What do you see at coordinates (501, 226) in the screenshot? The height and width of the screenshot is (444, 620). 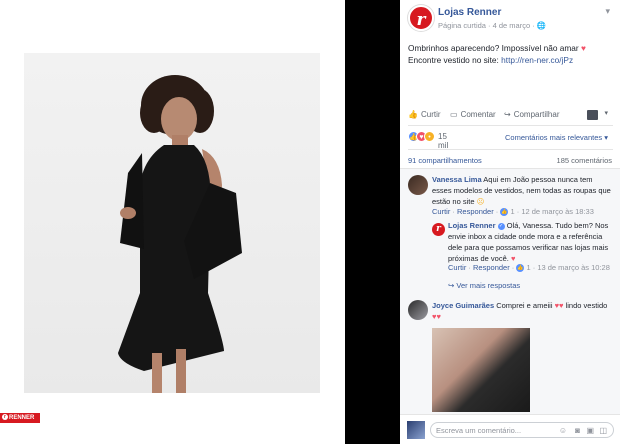 I see `verified-badge-icon: ✓` at bounding box center [501, 226].